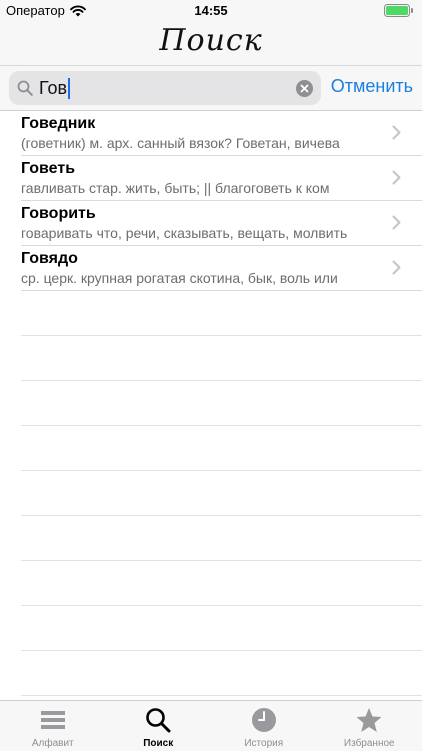 This screenshot has height=751, width=422. Describe the element at coordinates (25, 88) in the screenshot. I see `magnifier-icon` at that location.